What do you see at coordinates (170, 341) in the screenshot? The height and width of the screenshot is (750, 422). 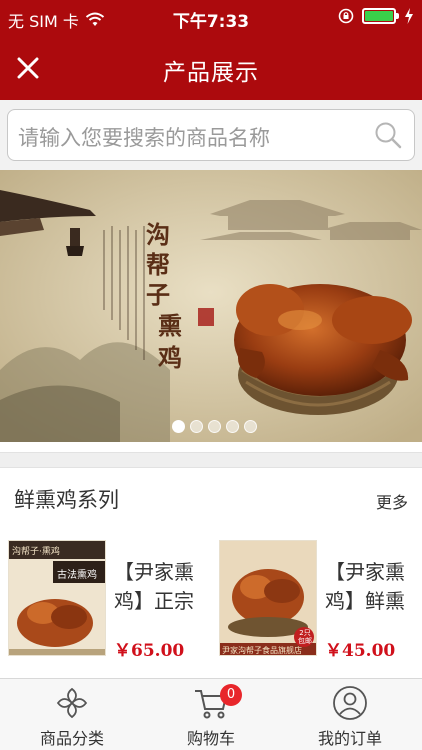 I see `banner-product: 熏鸡` at bounding box center [170, 341].